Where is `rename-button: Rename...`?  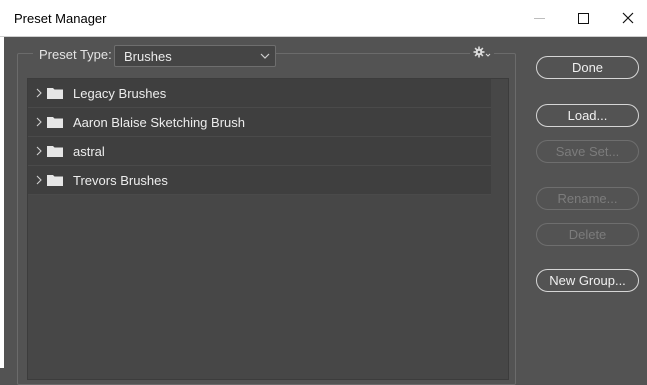
rename-button: Rename... is located at coordinates (587, 198).